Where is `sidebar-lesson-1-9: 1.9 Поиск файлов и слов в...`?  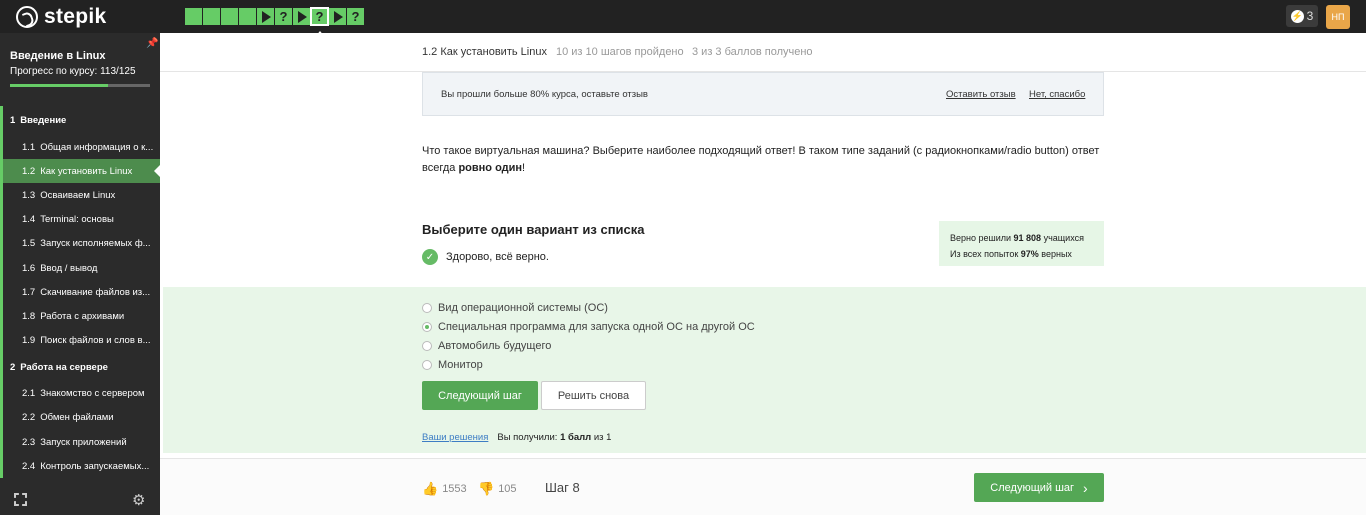 sidebar-lesson-1-9: 1.9 Поиск файлов и слов в... is located at coordinates (80, 340).